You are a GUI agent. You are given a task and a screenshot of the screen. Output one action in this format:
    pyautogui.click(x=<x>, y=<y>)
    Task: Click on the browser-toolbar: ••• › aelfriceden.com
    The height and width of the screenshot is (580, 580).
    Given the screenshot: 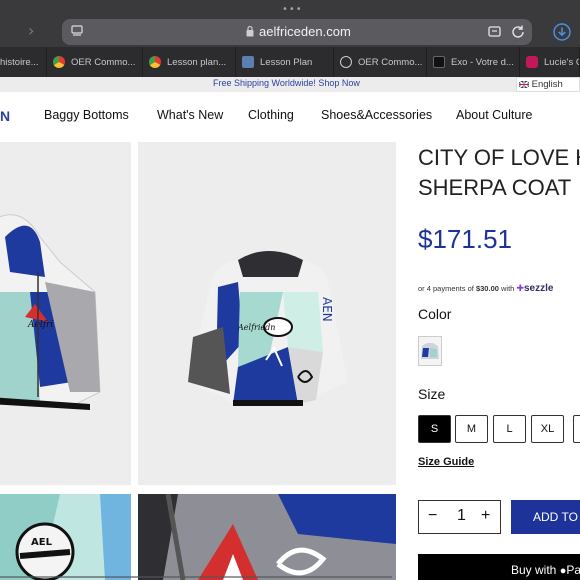 What is the action you would take?
    pyautogui.click(x=290, y=23)
    